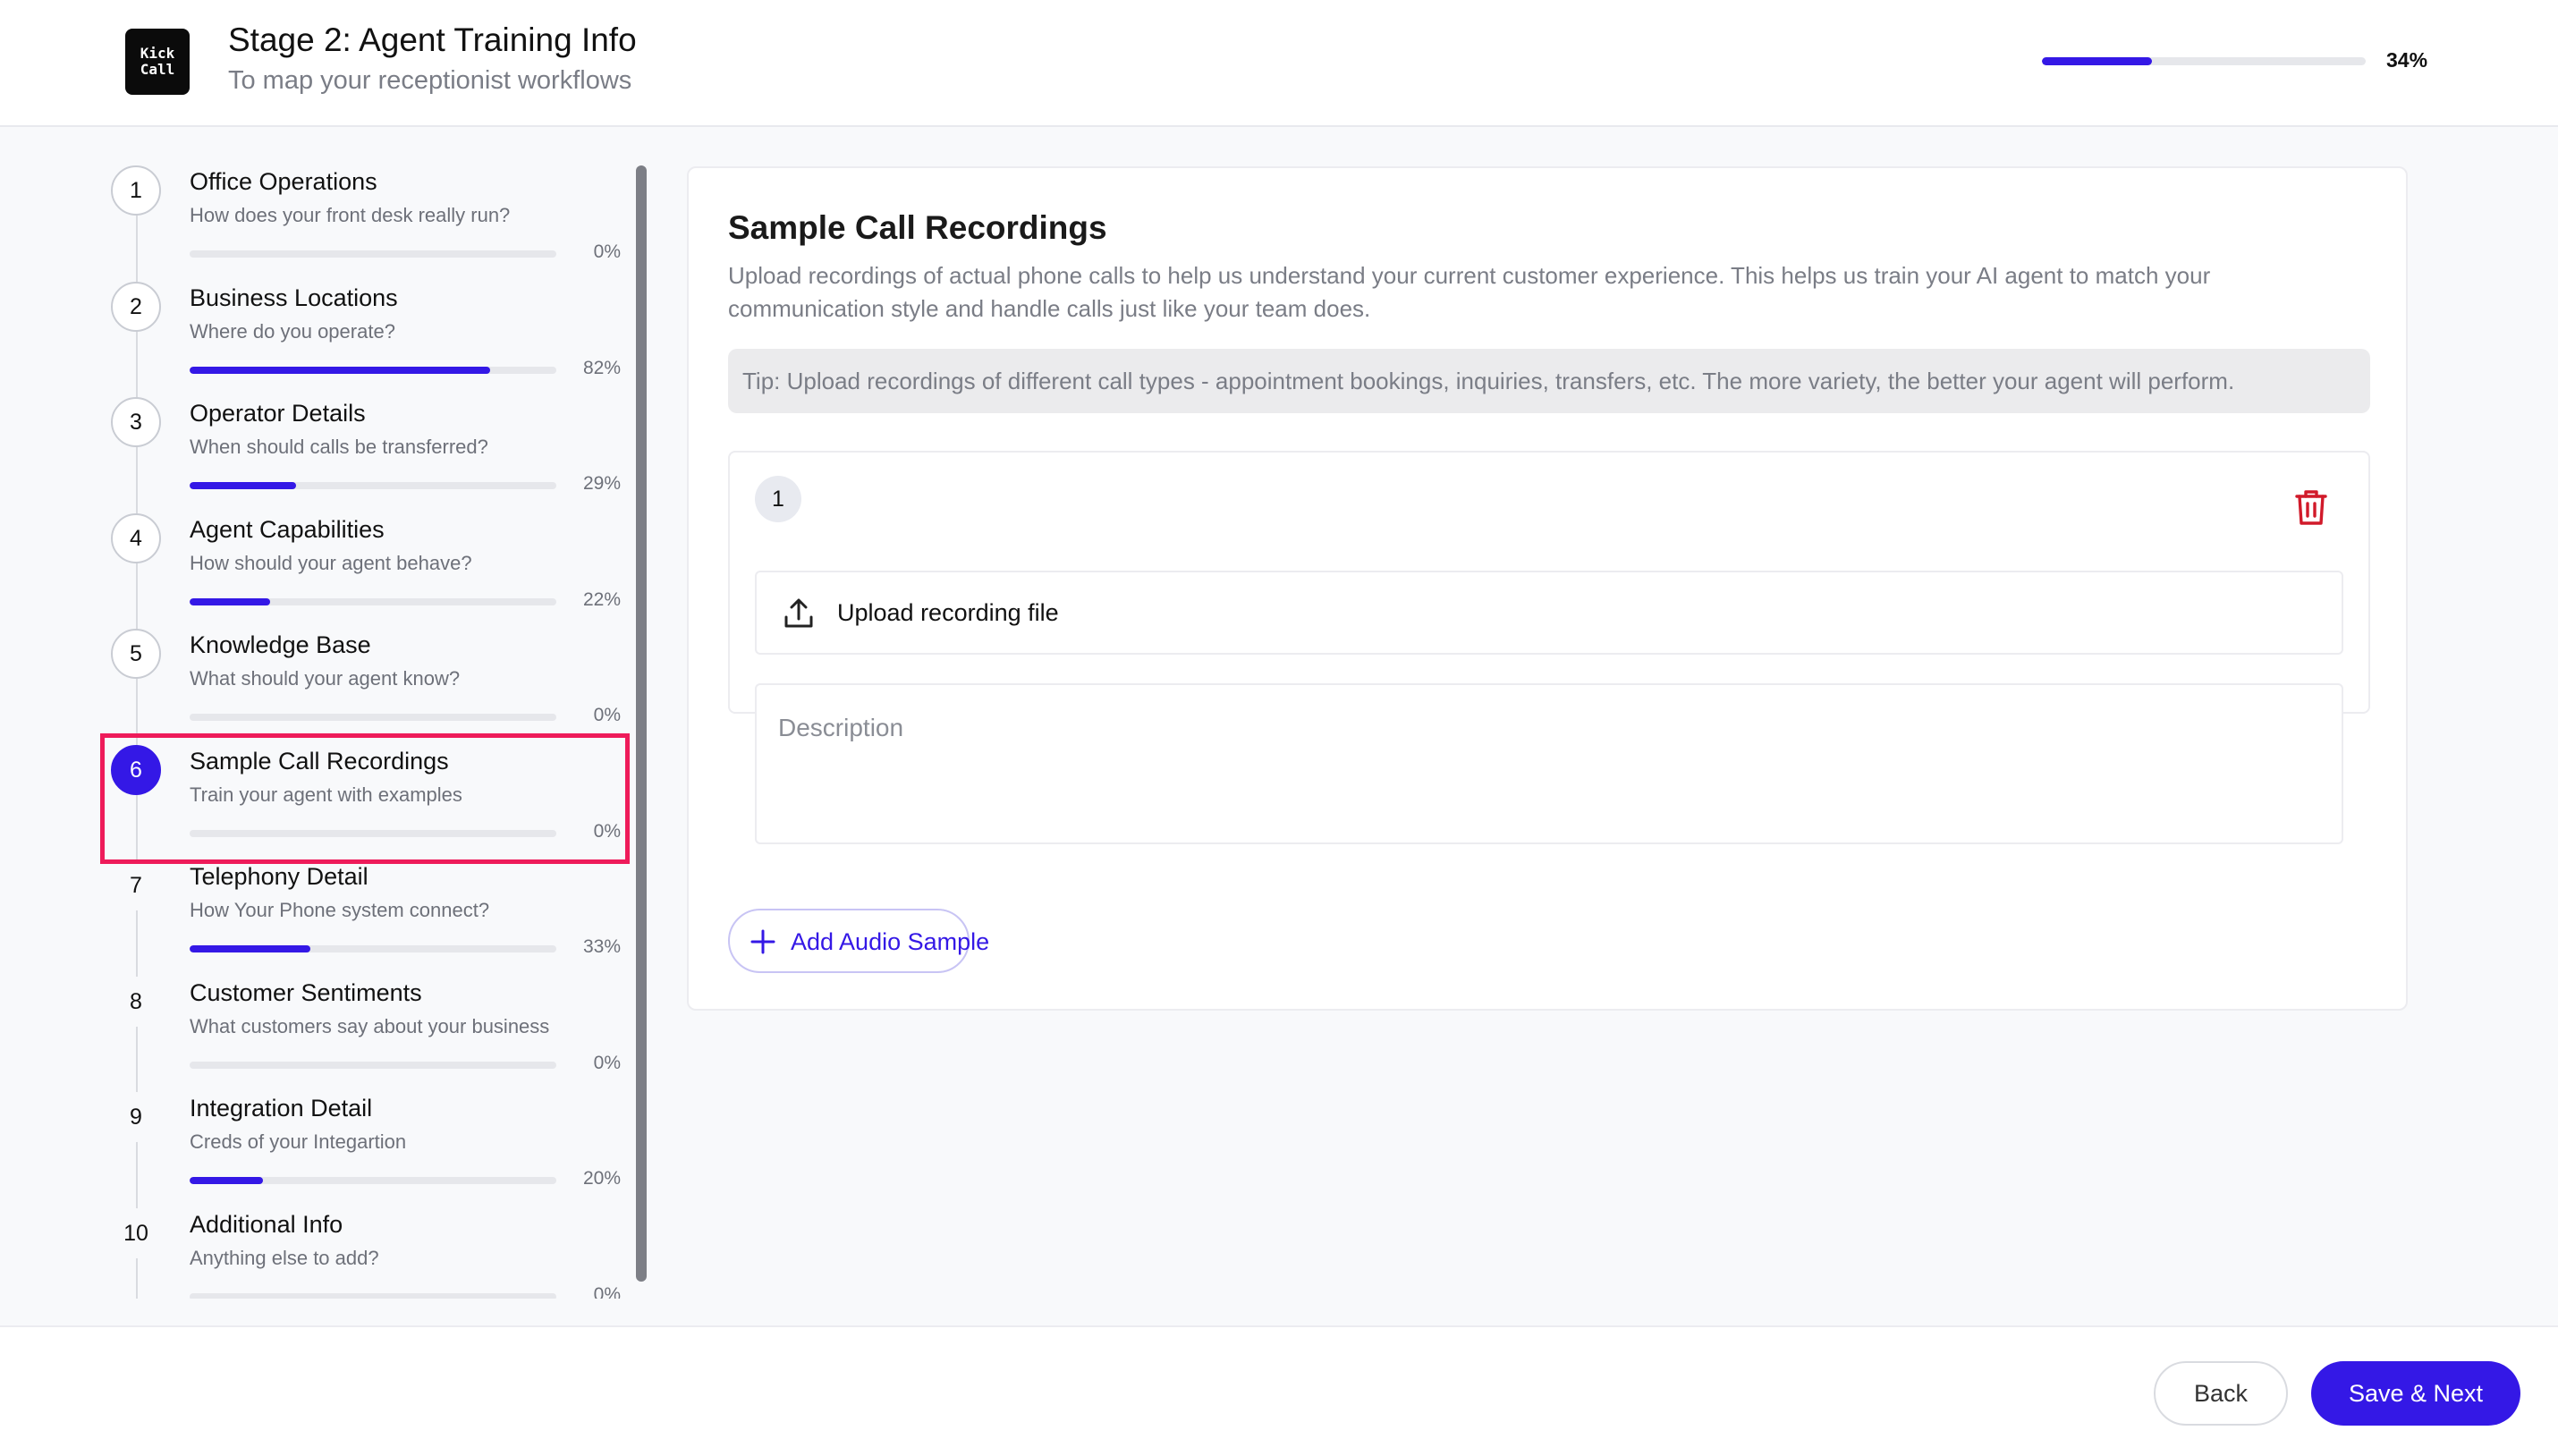 Image resolution: width=2558 pixels, height=1456 pixels. Describe the element at coordinates (284, 1258) in the screenshot. I see `step-subtitle: Anything else to add?` at that location.